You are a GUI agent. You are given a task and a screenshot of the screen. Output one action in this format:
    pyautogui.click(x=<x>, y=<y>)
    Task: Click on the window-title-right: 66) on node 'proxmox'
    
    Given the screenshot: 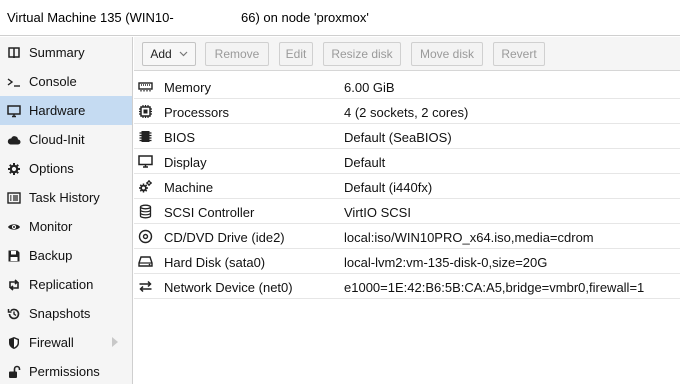 What is the action you would take?
    pyautogui.click(x=305, y=17)
    